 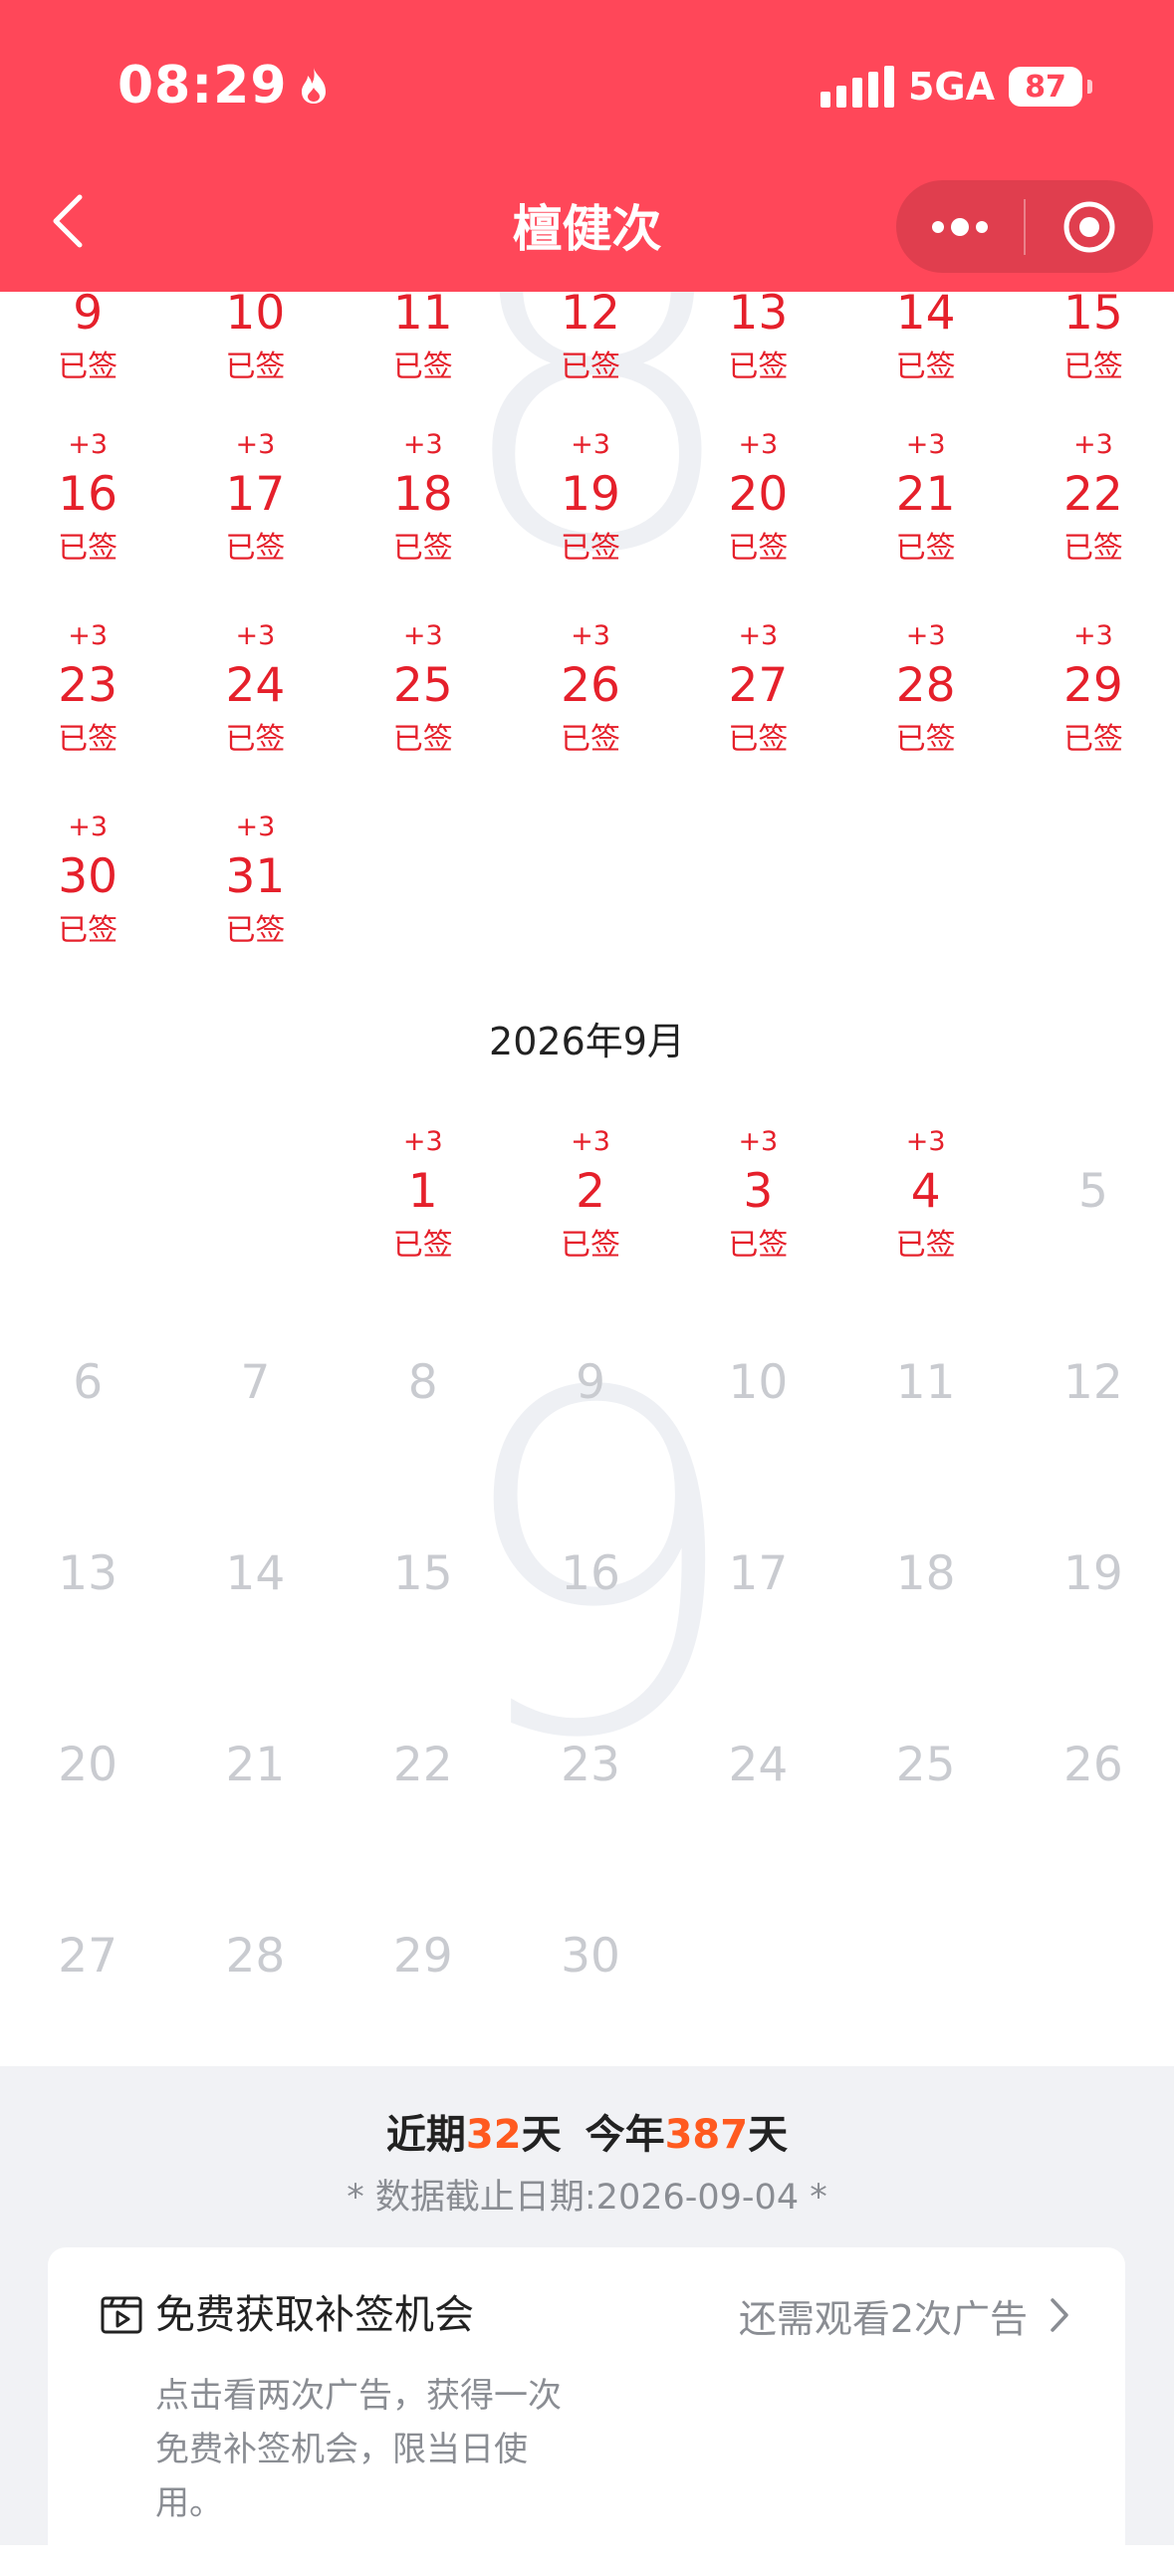 What do you see at coordinates (541, 2135) in the screenshot?
I see `recent-unit: 天` at bounding box center [541, 2135].